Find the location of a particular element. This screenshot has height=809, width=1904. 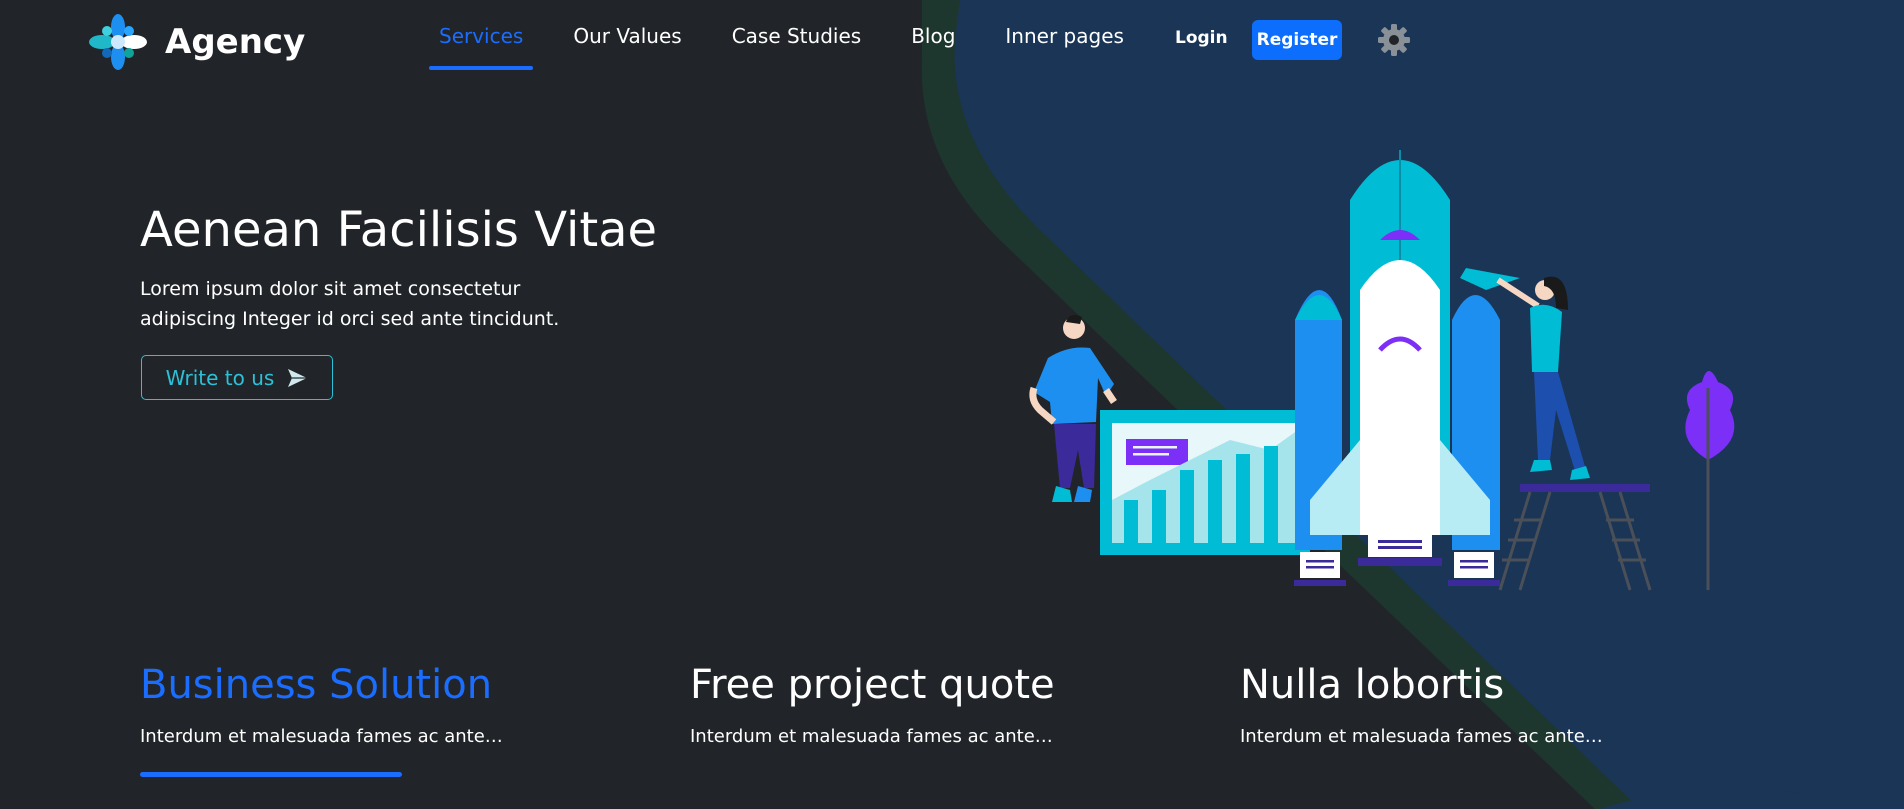

nav-item-services: Services is located at coordinates (481, 36).